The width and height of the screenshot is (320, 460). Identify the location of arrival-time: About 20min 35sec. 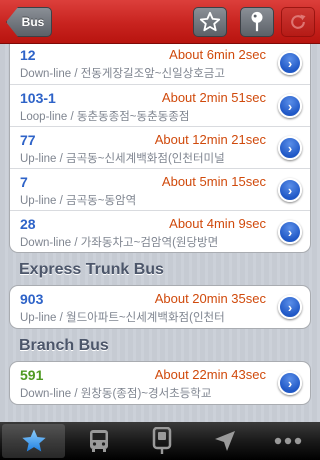
(210, 298).